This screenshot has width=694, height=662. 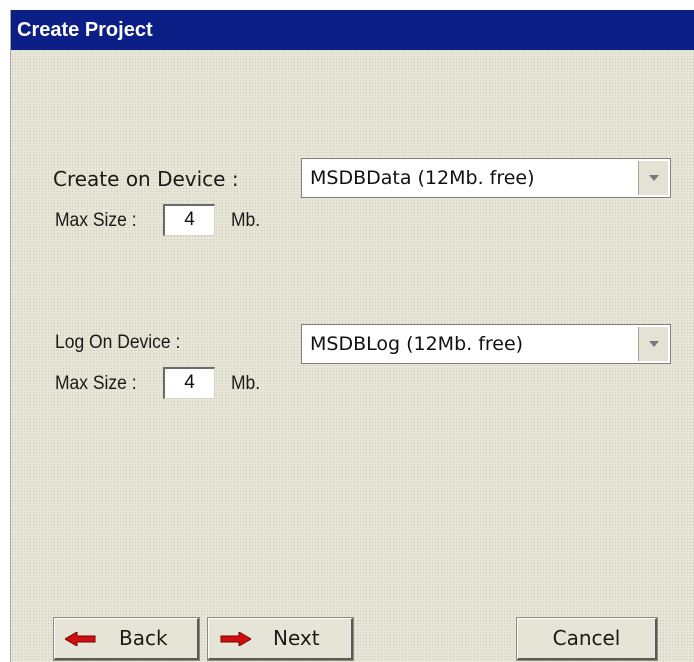 I want to click on title-bar: Create Project, so click(x=352, y=30).